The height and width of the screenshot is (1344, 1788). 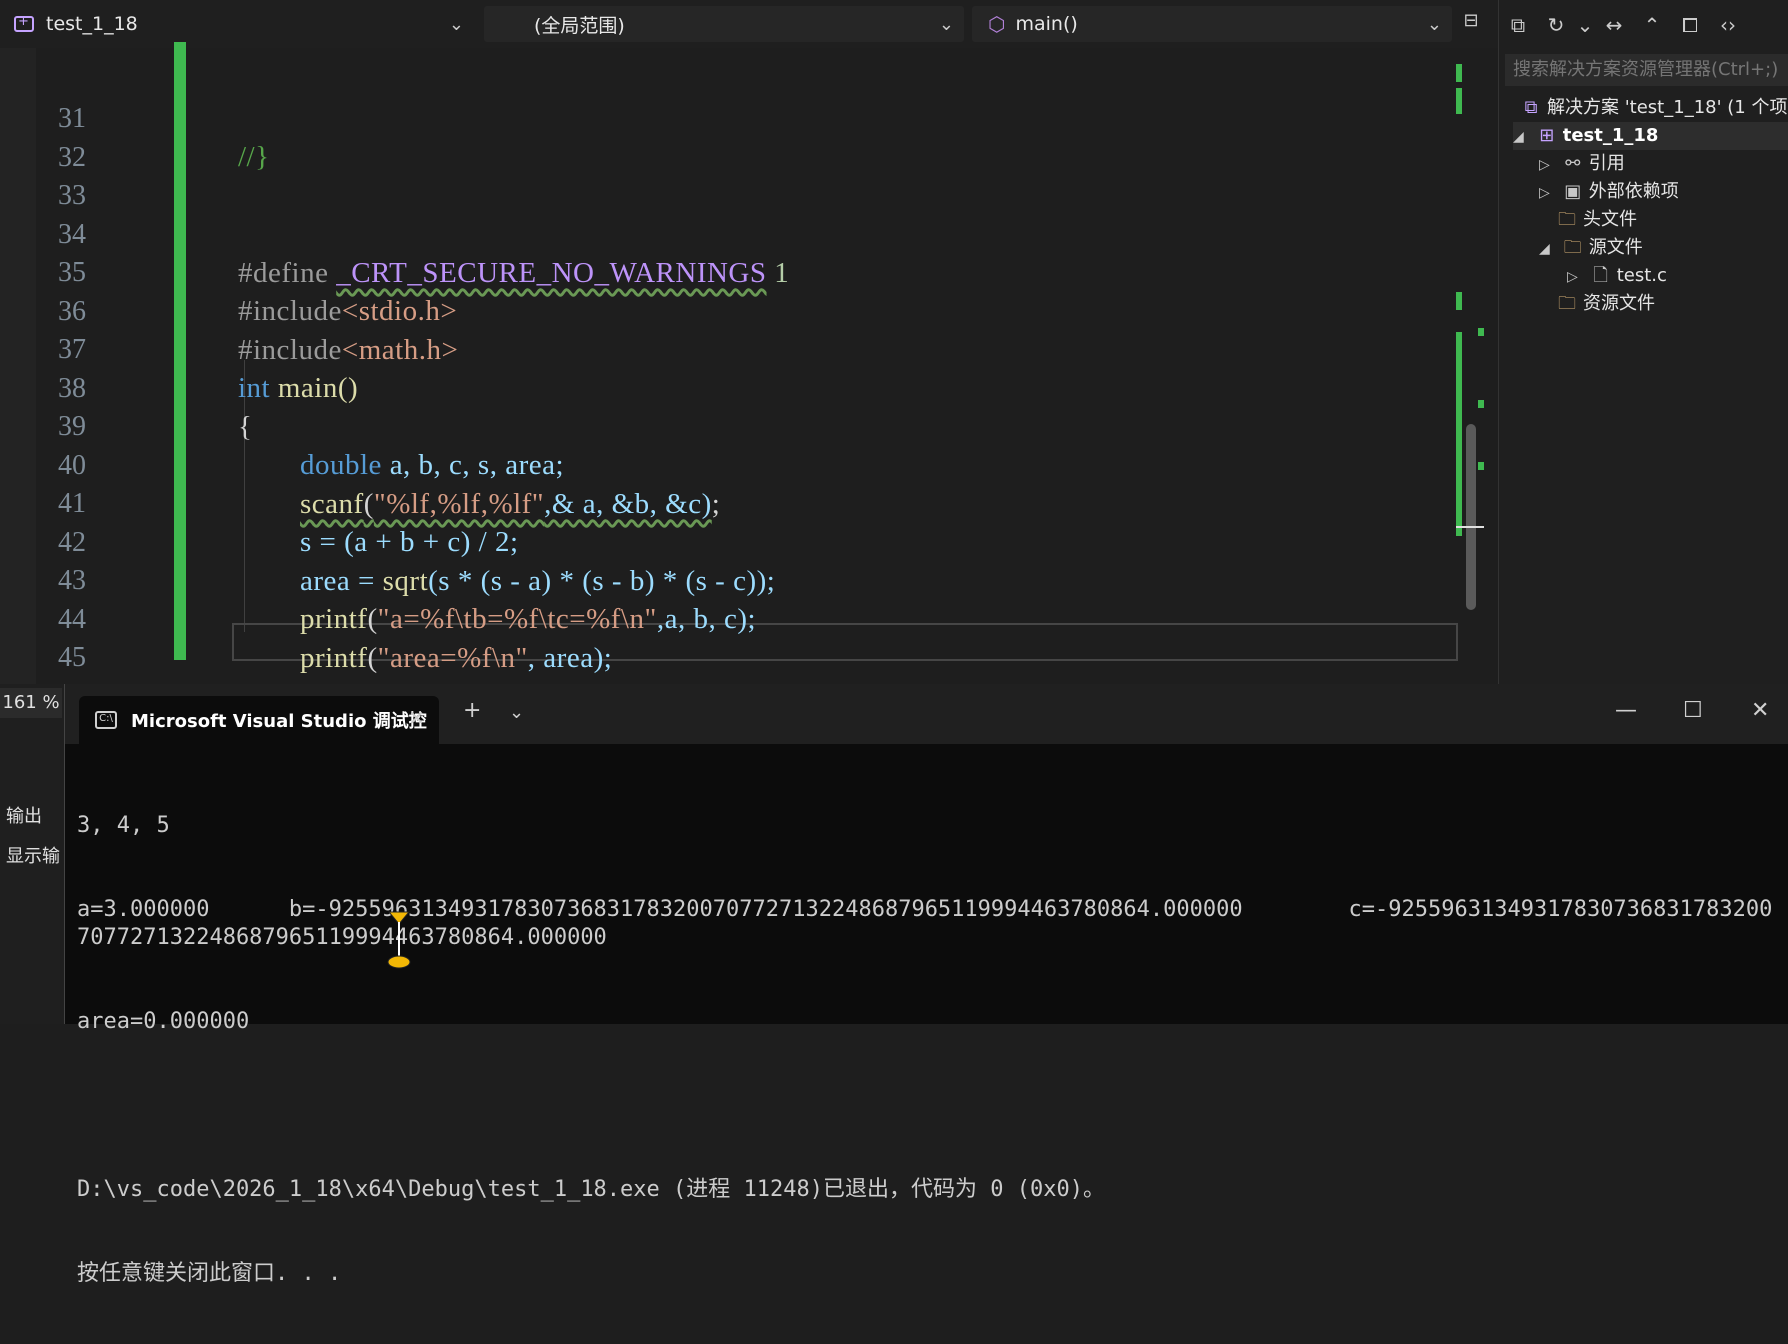 What do you see at coordinates (1728, 25) in the screenshot?
I see `code-view-icon: ‹›` at bounding box center [1728, 25].